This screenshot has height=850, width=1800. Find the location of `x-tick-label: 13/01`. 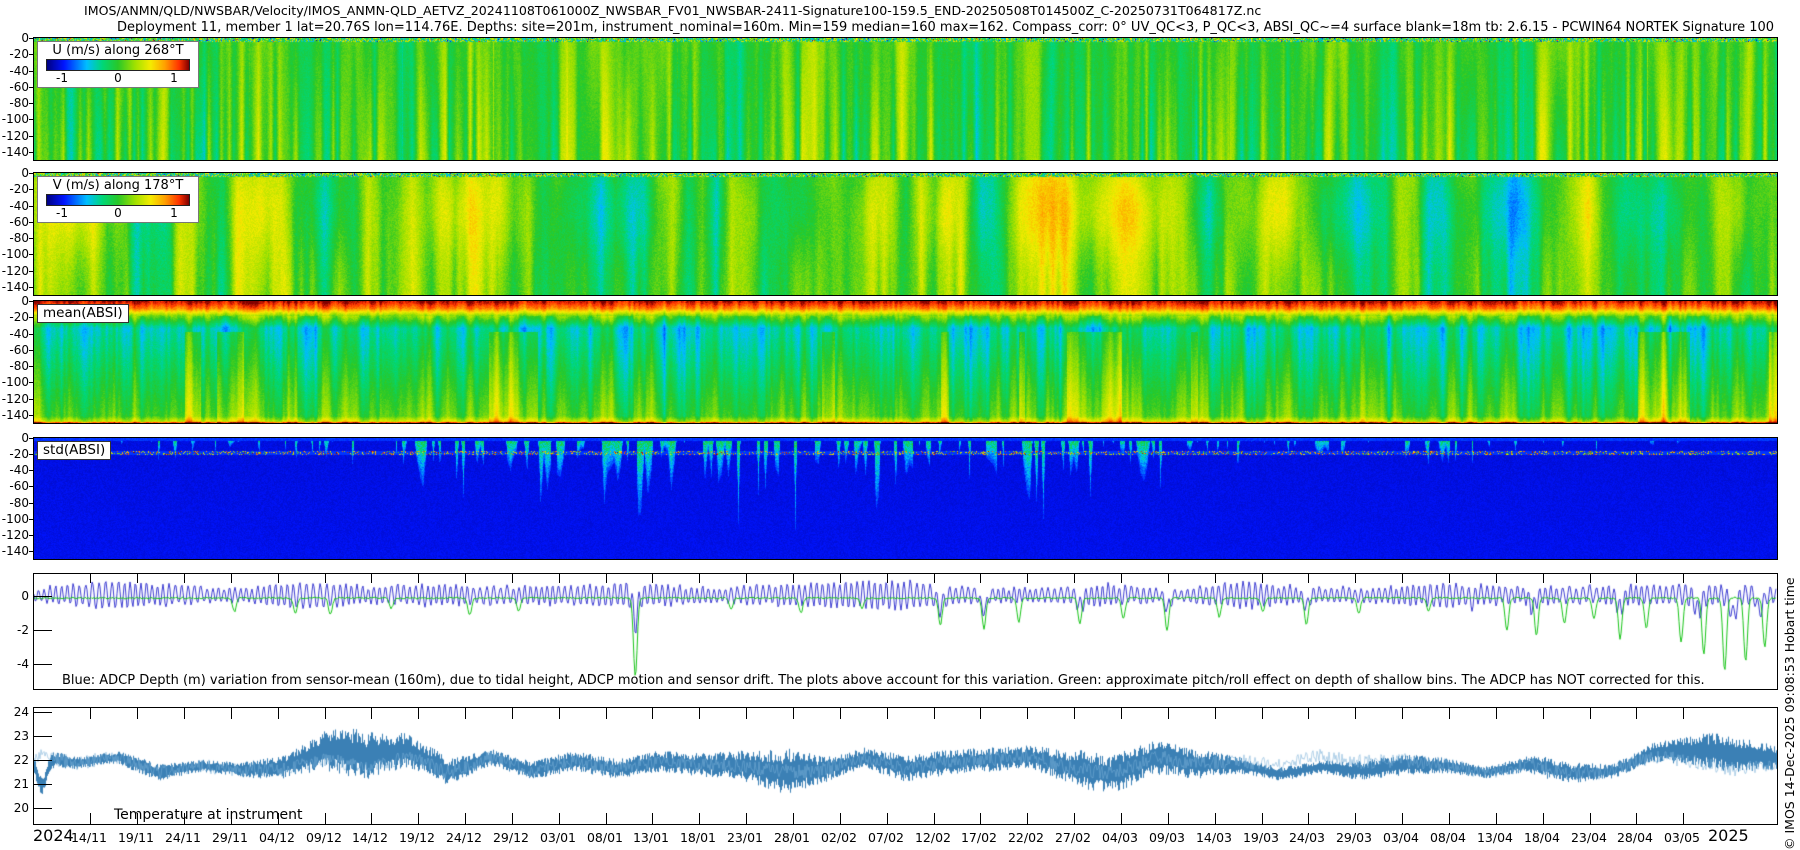

x-tick-label: 13/01 is located at coordinates (651, 837).